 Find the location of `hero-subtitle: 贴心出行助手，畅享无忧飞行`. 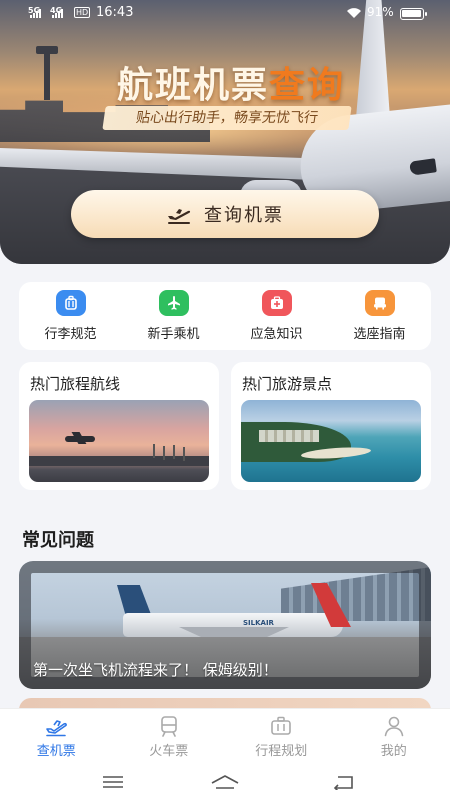

hero-subtitle: 贴心出行助手，畅享无忧飞行 is located at coordinates (227, 118).